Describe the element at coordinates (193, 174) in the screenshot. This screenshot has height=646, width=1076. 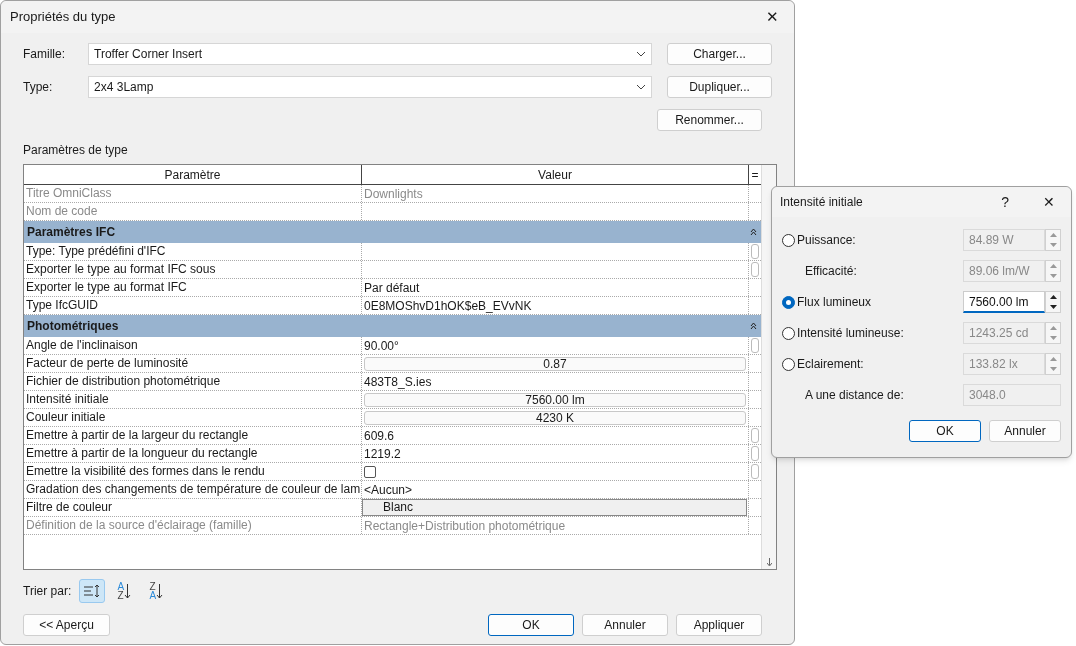
I see `column-header: Paramètre` at that location.